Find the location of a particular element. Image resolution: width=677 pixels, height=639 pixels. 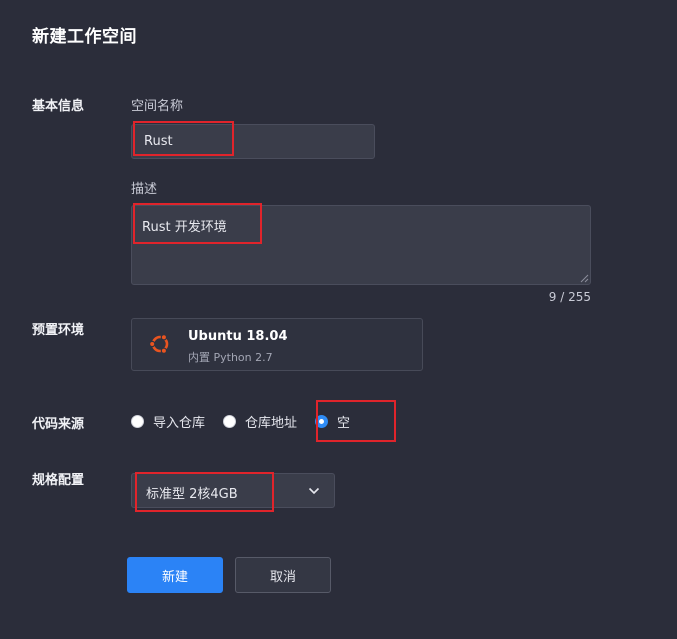

chevron-down-icon is located at coordinates (314, 491).